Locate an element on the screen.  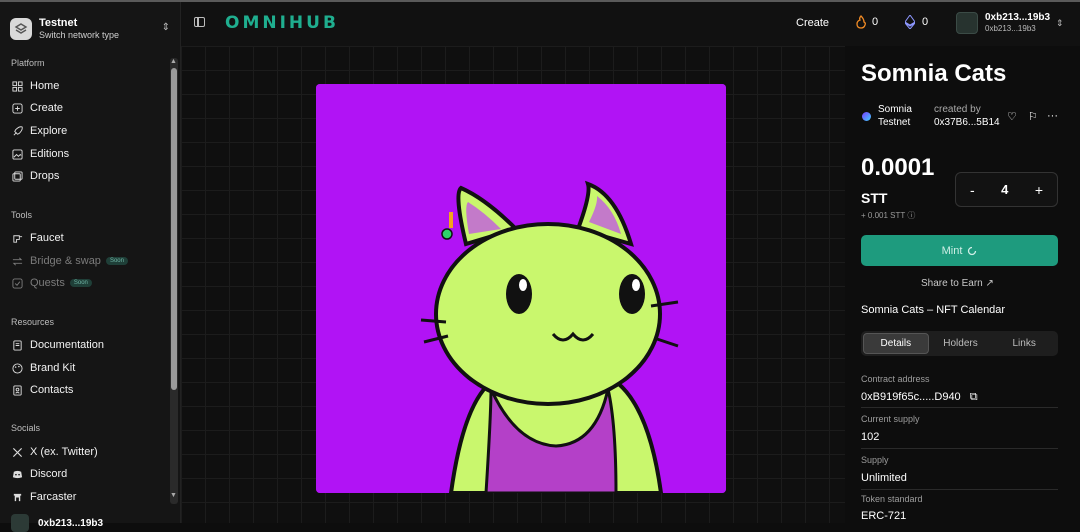
external-link-icon: ↗ is located at coordinates (989, 283).